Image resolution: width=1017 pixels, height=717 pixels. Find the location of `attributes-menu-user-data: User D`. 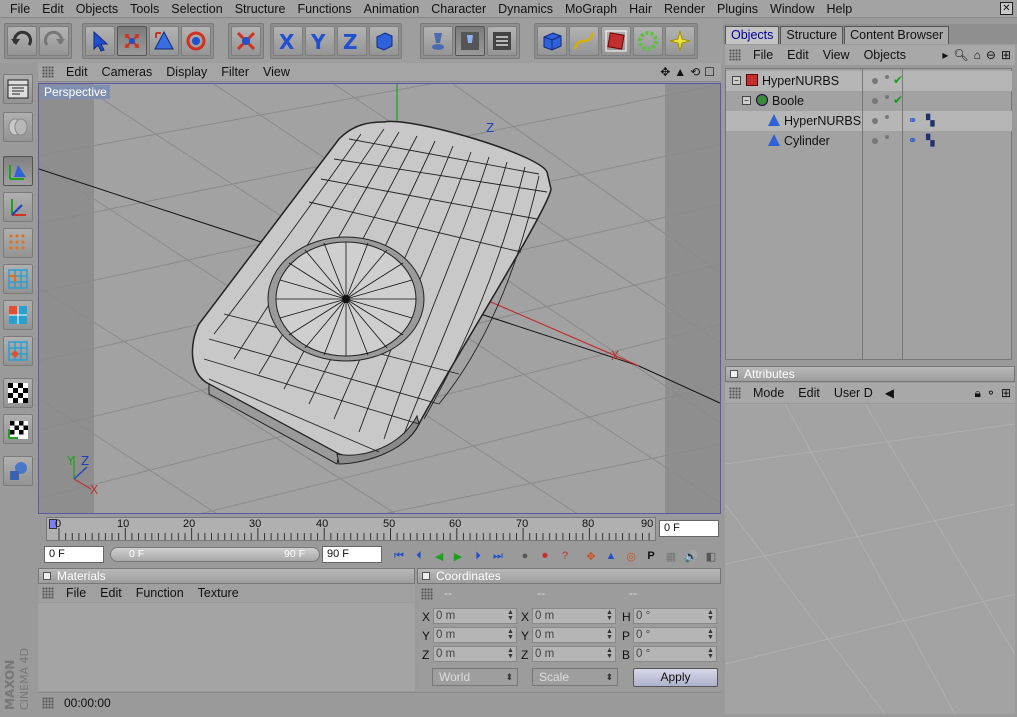

attributes-menu-user-data: User D is located at coordinates (854, 393).